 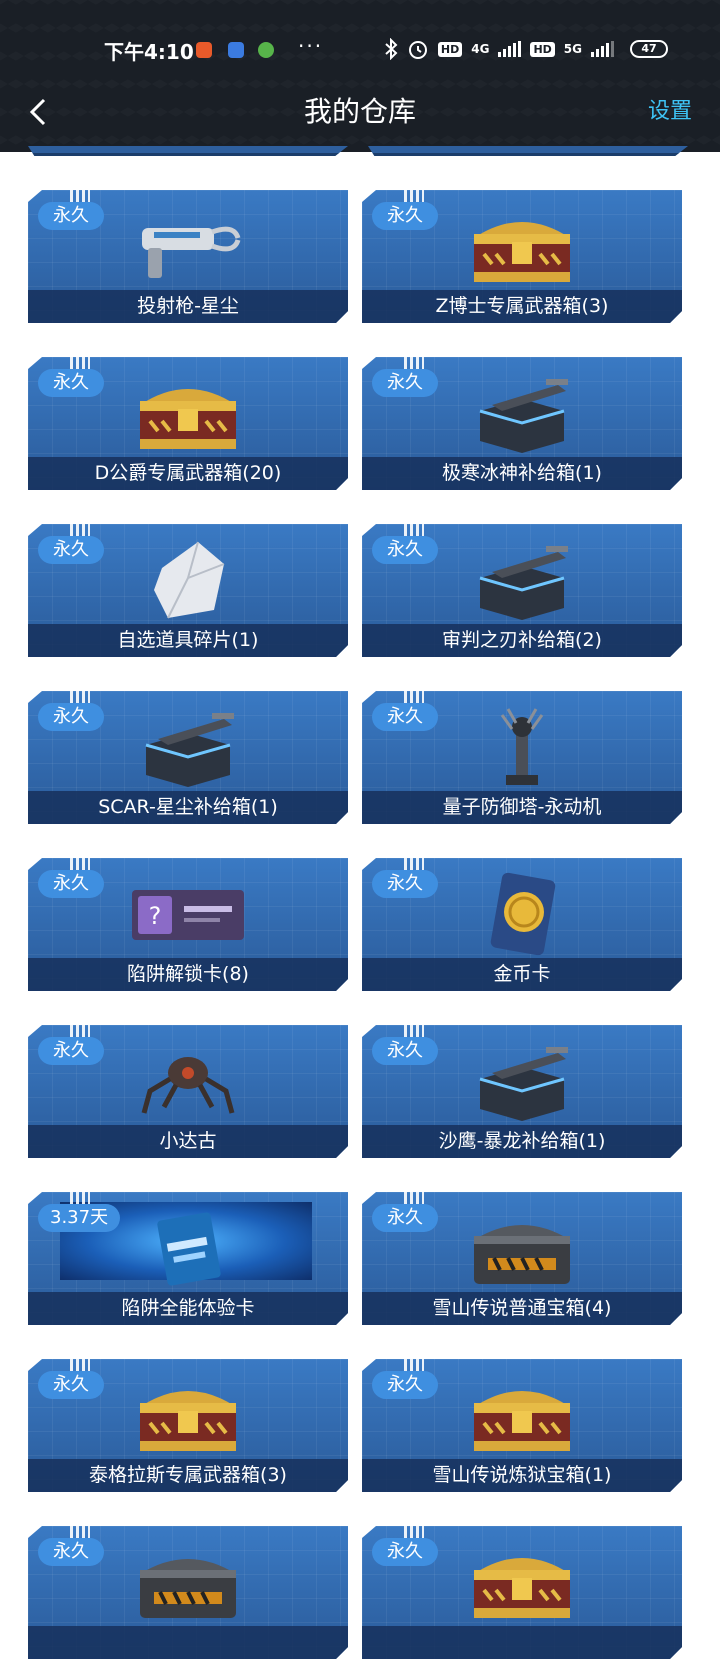 What do you see at coordinates (522, 1475) in the screenshot?
I see `item-name: 雪山传说炼狱宝箱(1)` at bounding box center [522, 1475].